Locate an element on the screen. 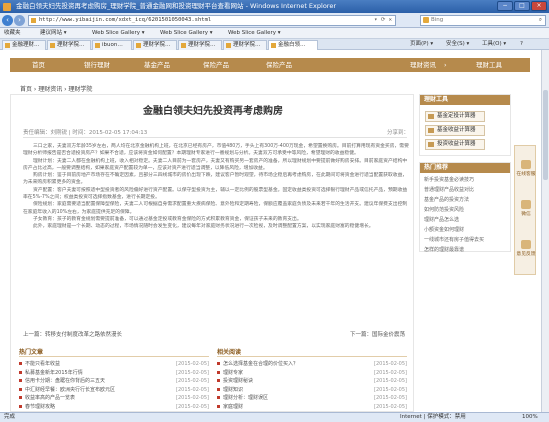 The width and height of the screenshot is (549, 422). sidebar-link: 如何防范投资风险 is located at coordinates (454, 210).